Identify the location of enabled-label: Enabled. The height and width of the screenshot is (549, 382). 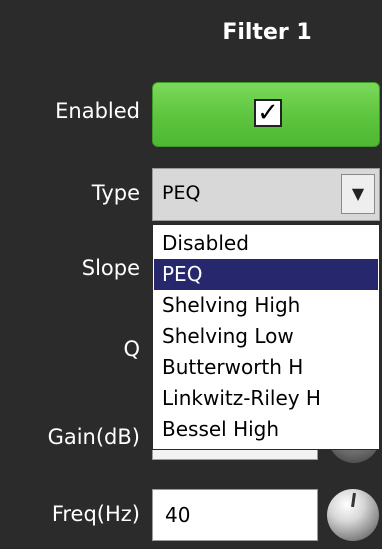
(97, 111).